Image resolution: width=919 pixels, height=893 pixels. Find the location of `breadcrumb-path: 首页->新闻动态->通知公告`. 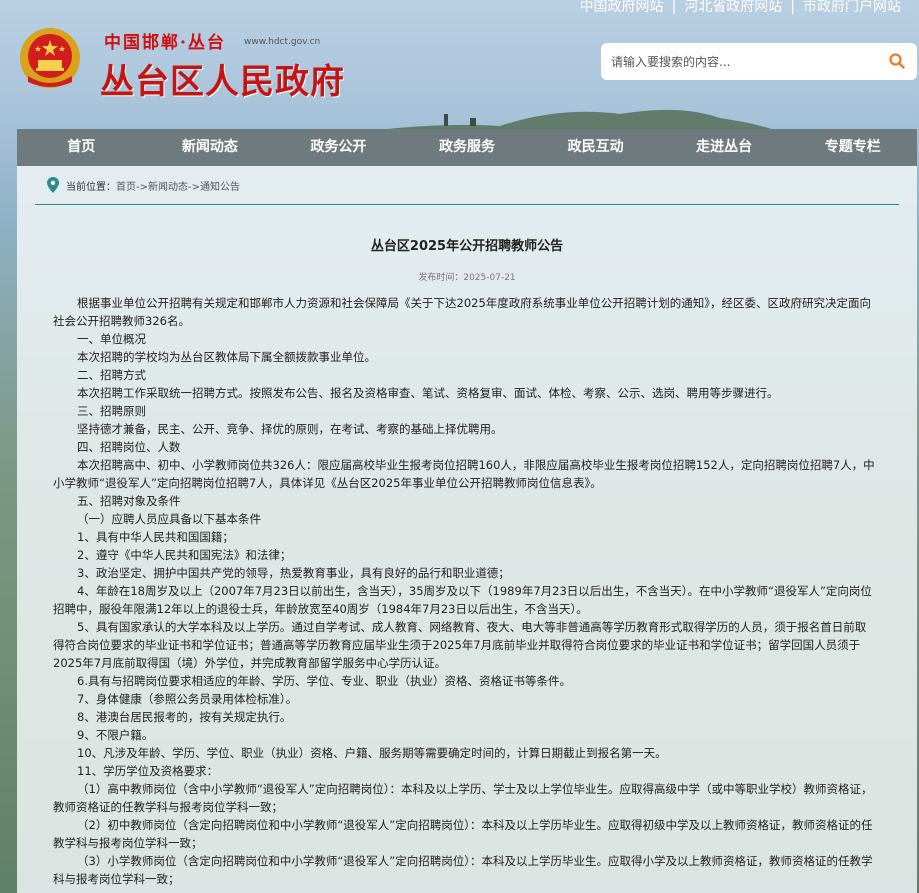

breadcrumb-path: 首页->新闻动态->通知公告 is located at coordinates (178, 185).